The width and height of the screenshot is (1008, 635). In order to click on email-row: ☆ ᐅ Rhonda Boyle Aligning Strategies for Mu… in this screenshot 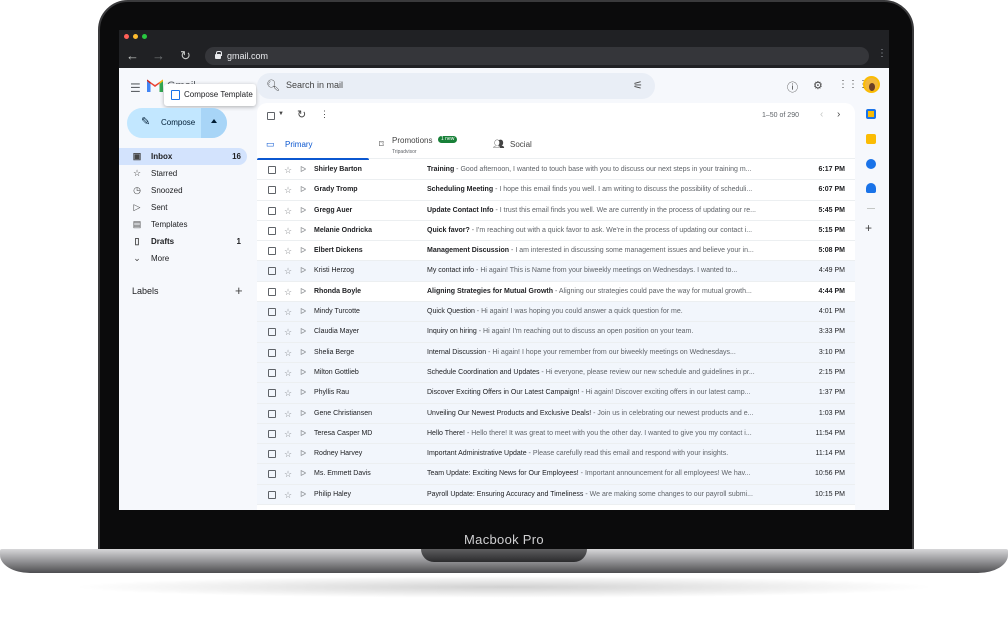, I will do `click(556, 292)`.